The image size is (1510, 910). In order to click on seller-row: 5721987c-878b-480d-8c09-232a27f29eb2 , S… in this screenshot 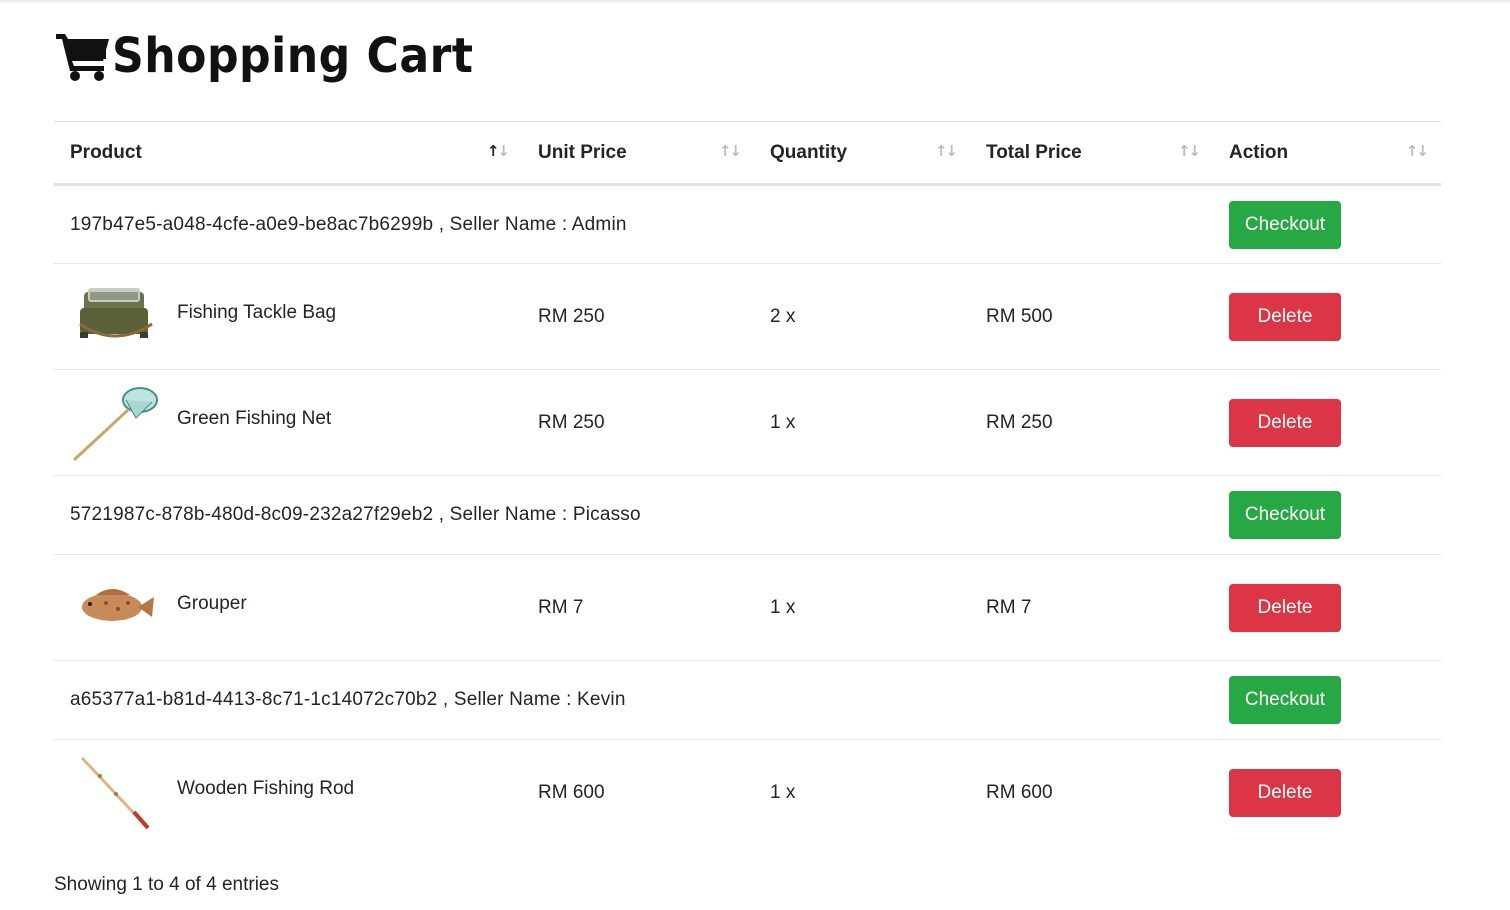, I will do `click(747, 515)`.